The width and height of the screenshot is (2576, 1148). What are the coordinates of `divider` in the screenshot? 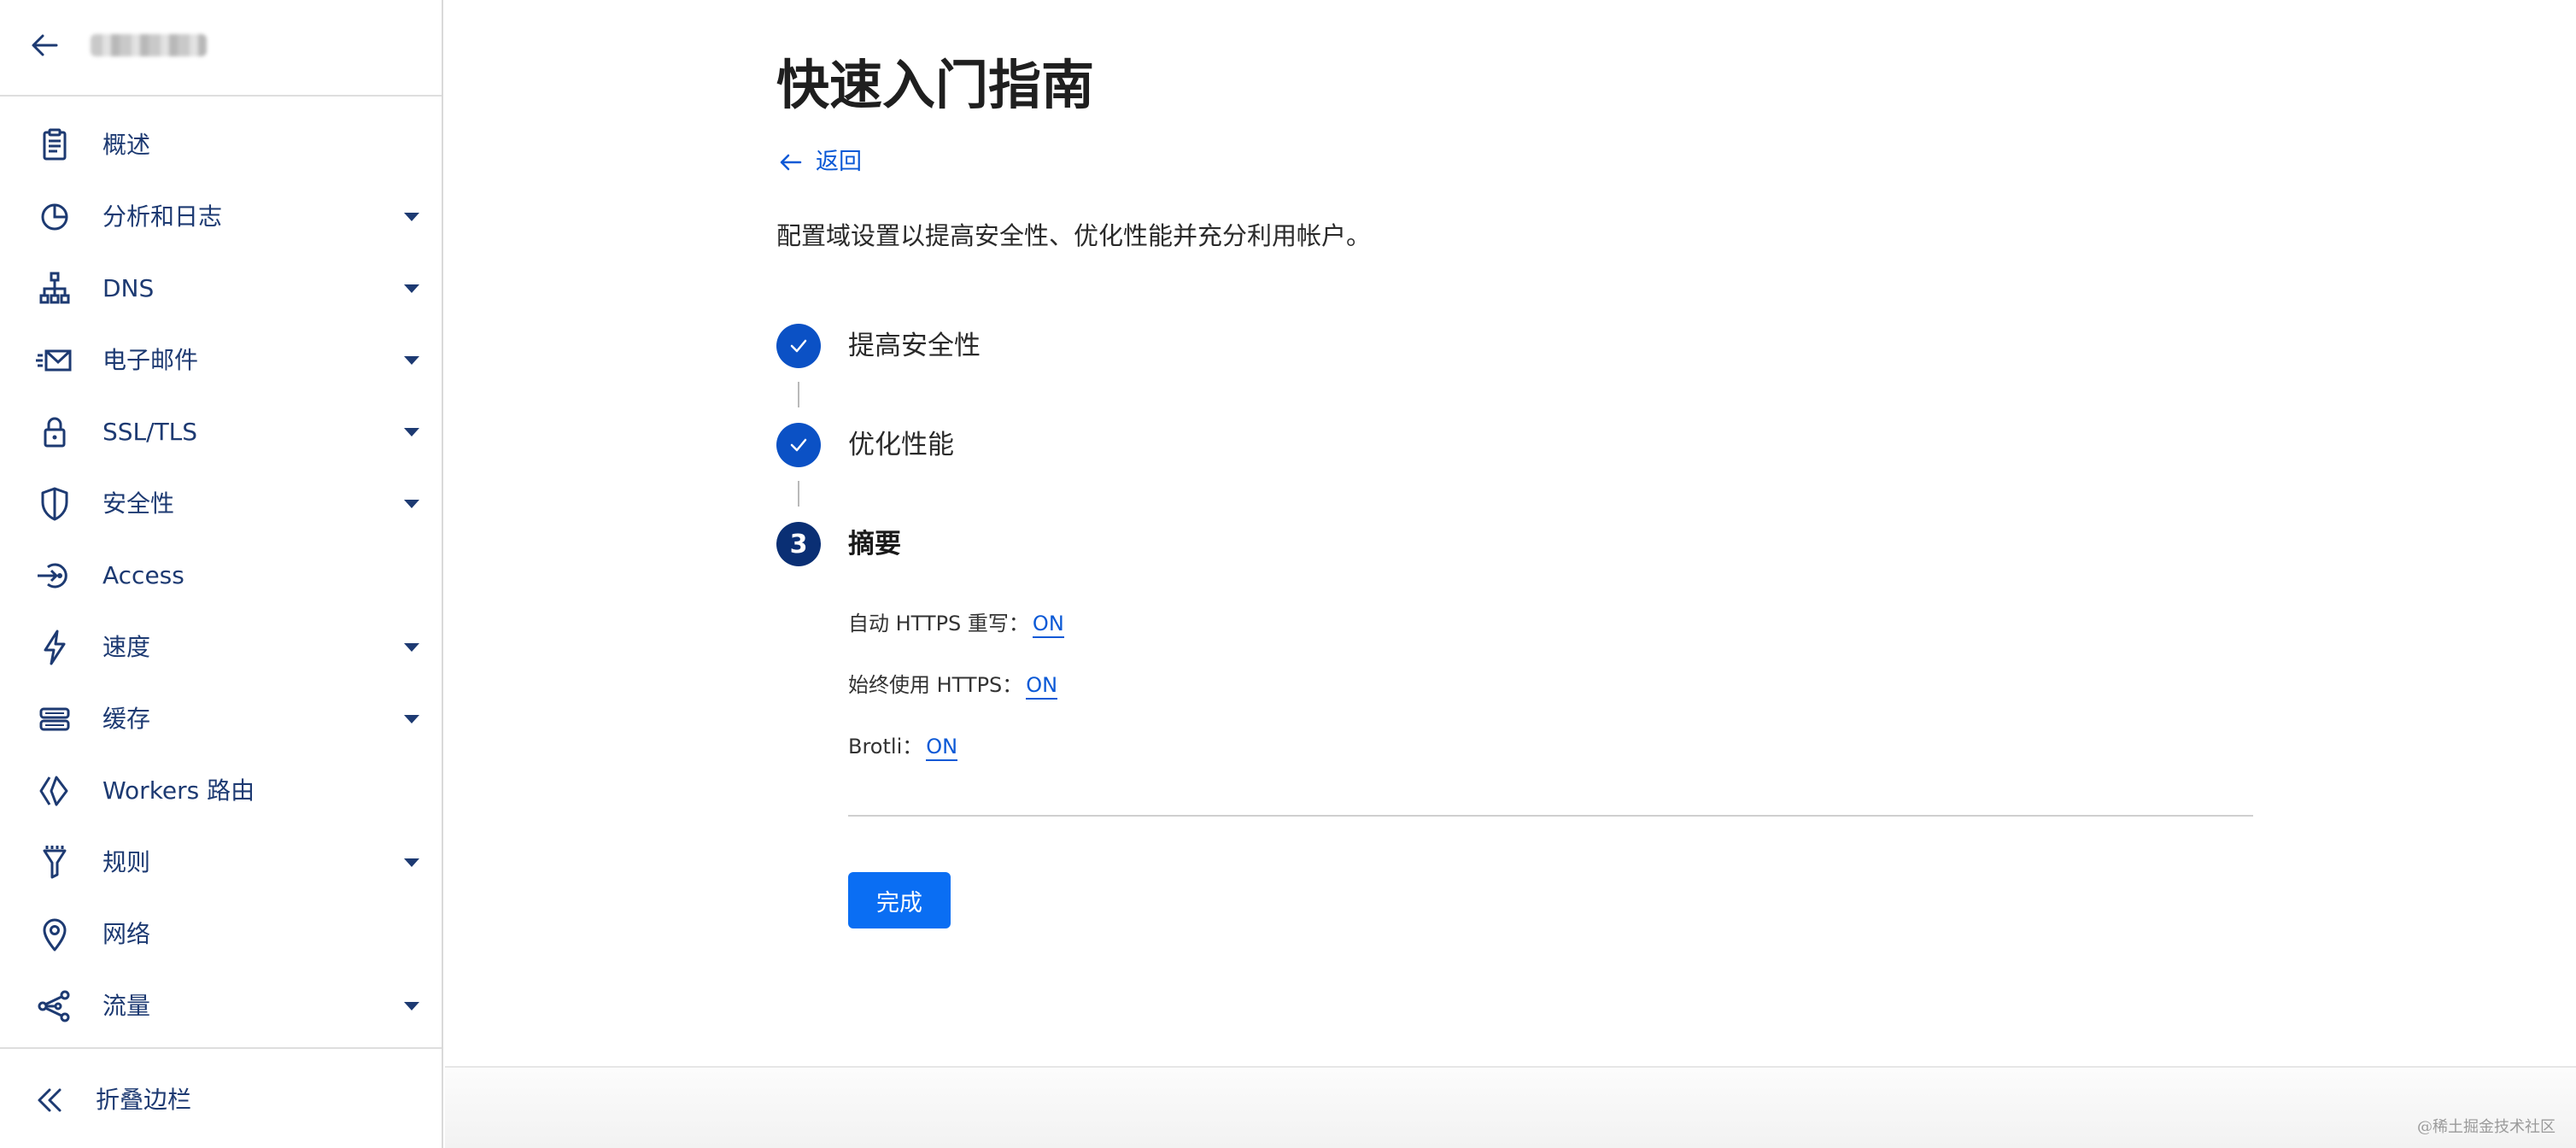 It's located at (1550, 816).